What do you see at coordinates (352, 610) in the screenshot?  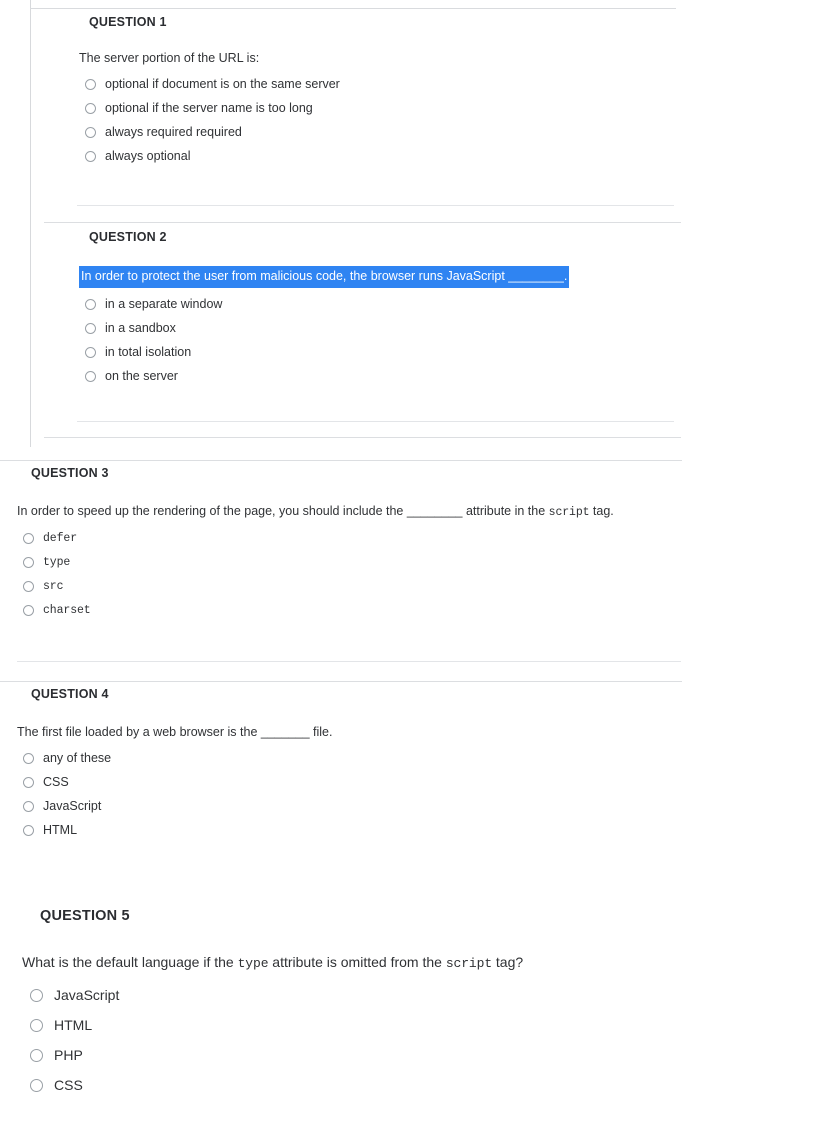 I see `radio-option: charset` at bounding box center [352, 610].